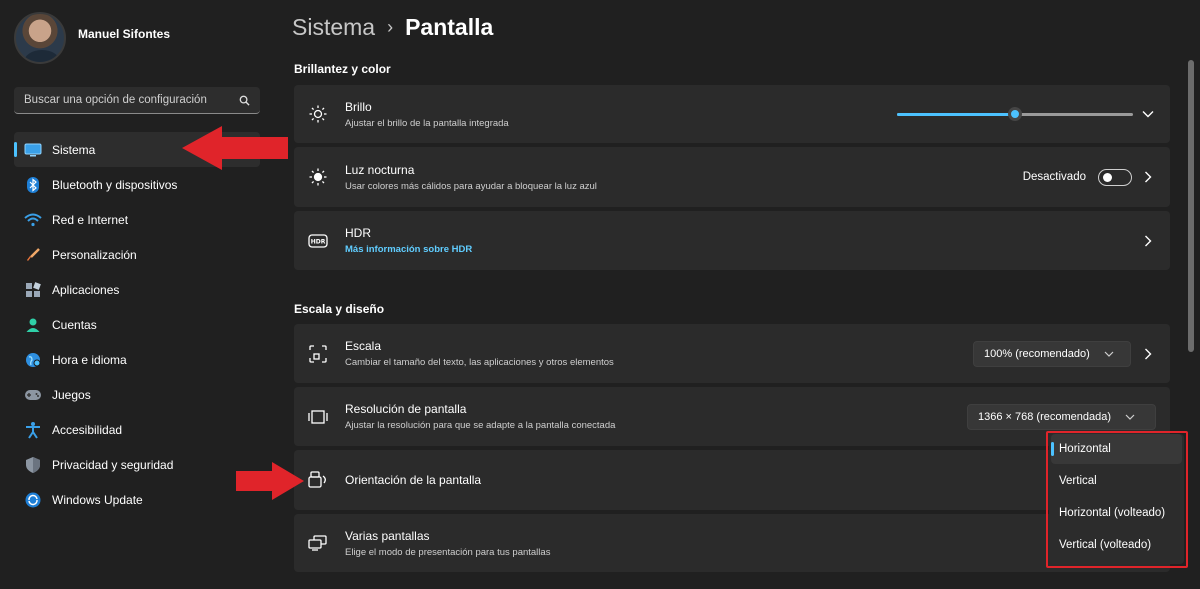 This screenshot has width=1200, height=589. What do you see at coordinates (358, 233) in the screenshot?
I see `hdr-title: HDR` at bounding box center [358, 233].